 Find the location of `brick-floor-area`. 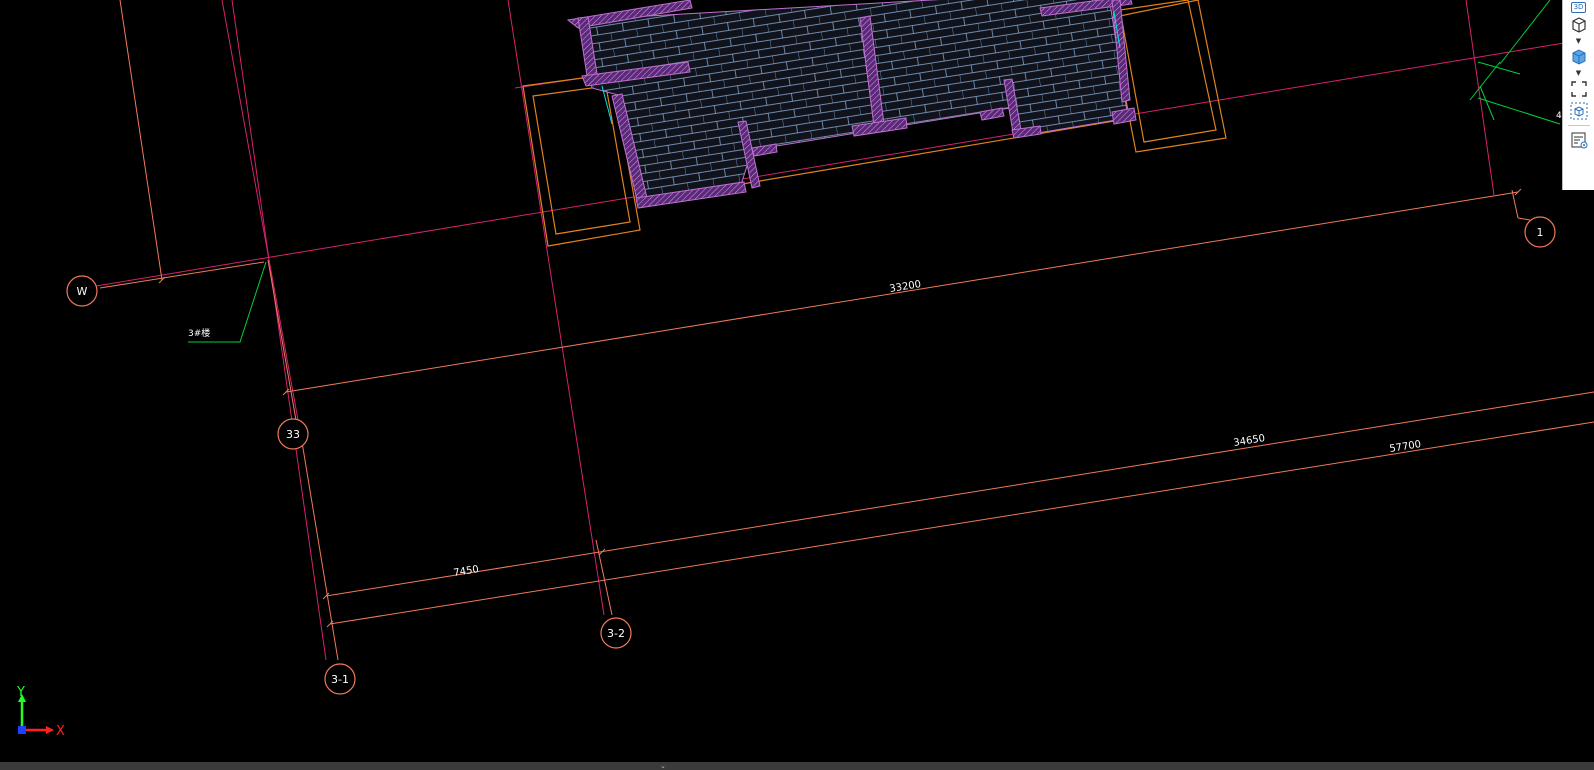

brick-floor-area is located at coordinates (853, 103).